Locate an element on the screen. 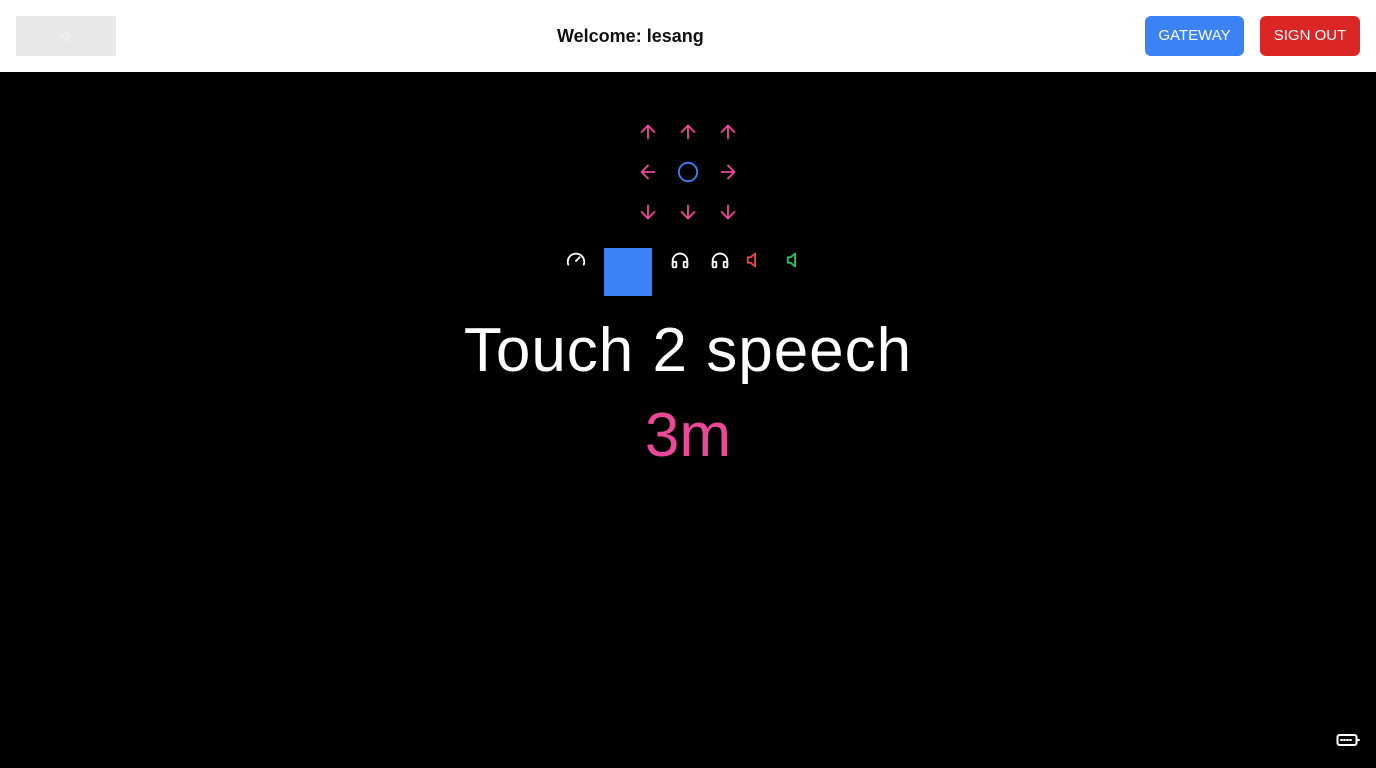 The width and height of the screenshot is (1376, 768). arrow-down-button is located at coordinates (688, 212).